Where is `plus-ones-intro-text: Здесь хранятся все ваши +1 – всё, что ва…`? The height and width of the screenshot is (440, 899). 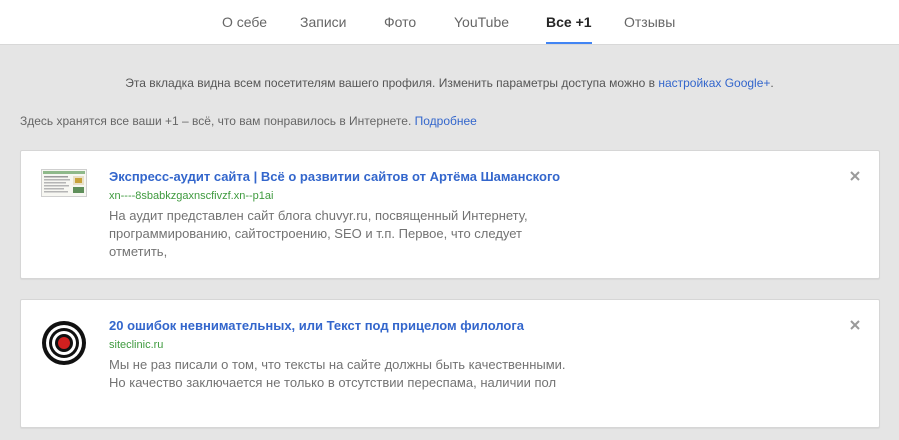 plus-ones-intro-text: Здесь хранятся все ваши +1 – всё, что ва… is located at coordinates (217, 121).